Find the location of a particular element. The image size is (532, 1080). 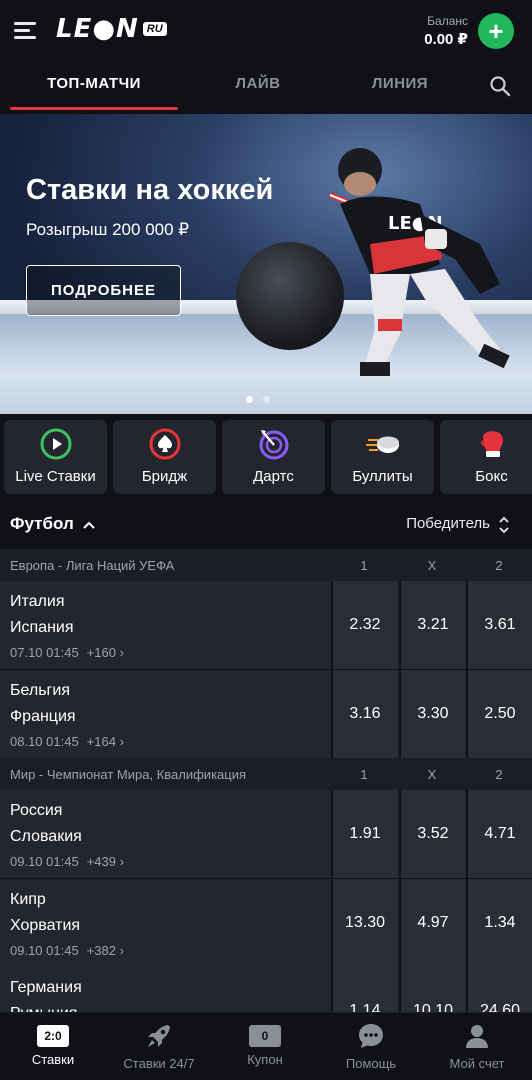

tab-top-matches: ТОП-МАТЧИ is located at coordinates (94, 87).